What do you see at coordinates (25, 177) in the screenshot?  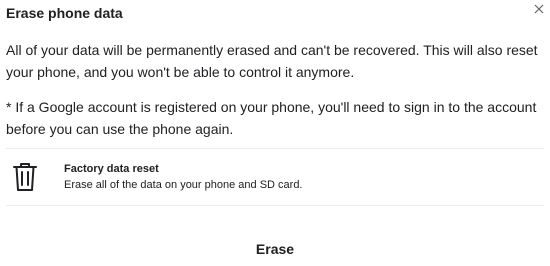 I see `trash-icon` at bounding box center [25, 177].